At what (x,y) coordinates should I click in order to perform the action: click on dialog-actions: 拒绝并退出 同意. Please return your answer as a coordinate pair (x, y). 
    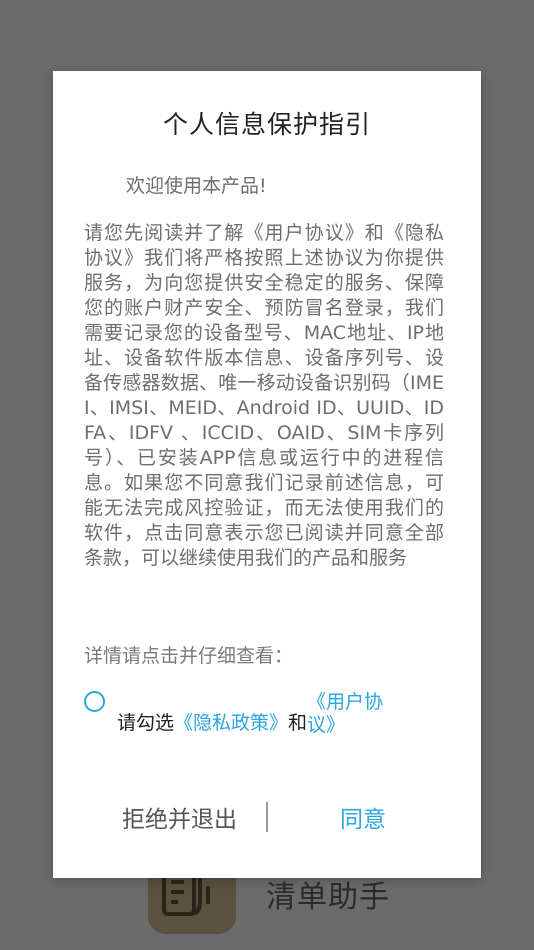
    Looking at the image, I should click on (267, 818).